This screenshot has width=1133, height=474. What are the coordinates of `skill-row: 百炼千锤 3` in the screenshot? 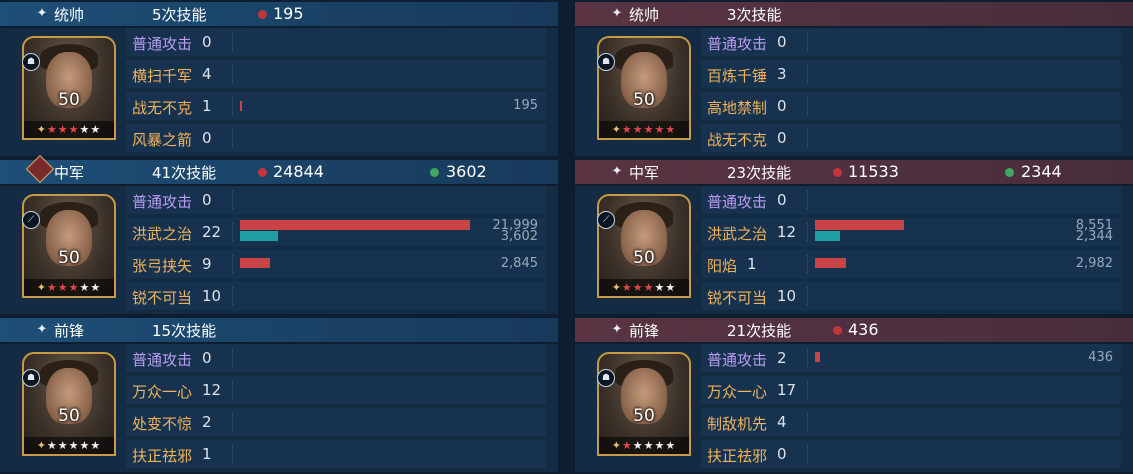 It's located at (911, 74).